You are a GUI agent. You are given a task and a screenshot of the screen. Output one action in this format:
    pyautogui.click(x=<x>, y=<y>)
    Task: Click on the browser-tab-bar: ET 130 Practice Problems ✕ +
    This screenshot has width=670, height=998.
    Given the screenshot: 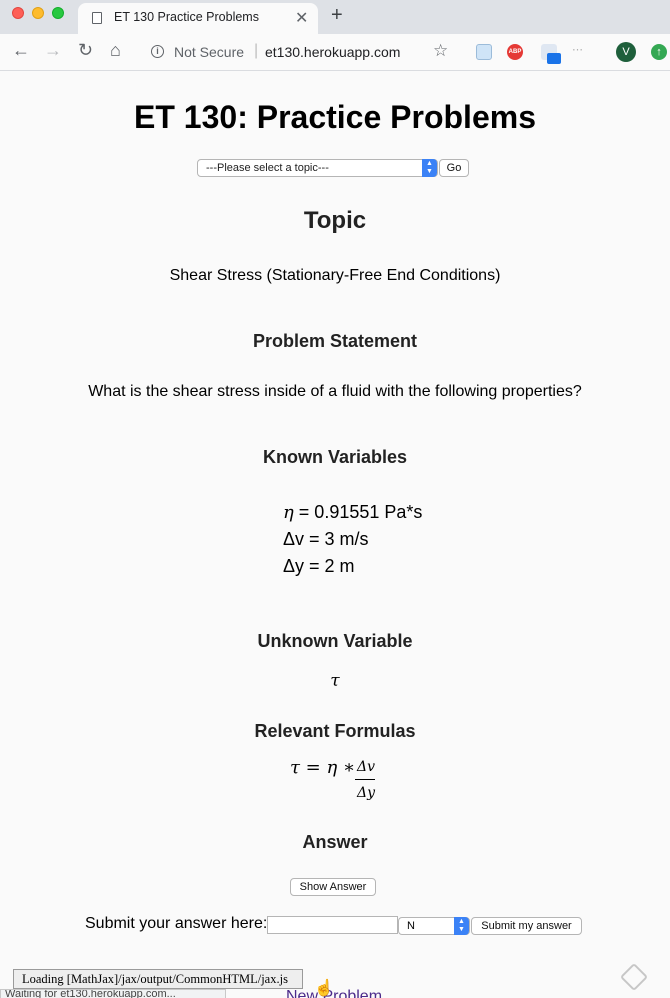 What is the action you would take?
    pyautogui.click(x=335, y=17)
    